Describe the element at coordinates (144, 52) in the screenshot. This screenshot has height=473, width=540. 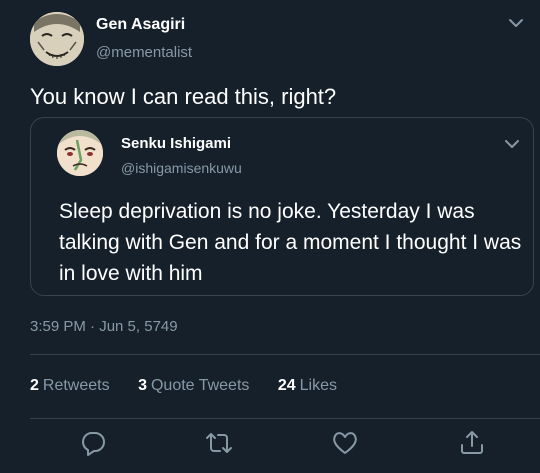
I see `author-handle: @mementalist` at that location.